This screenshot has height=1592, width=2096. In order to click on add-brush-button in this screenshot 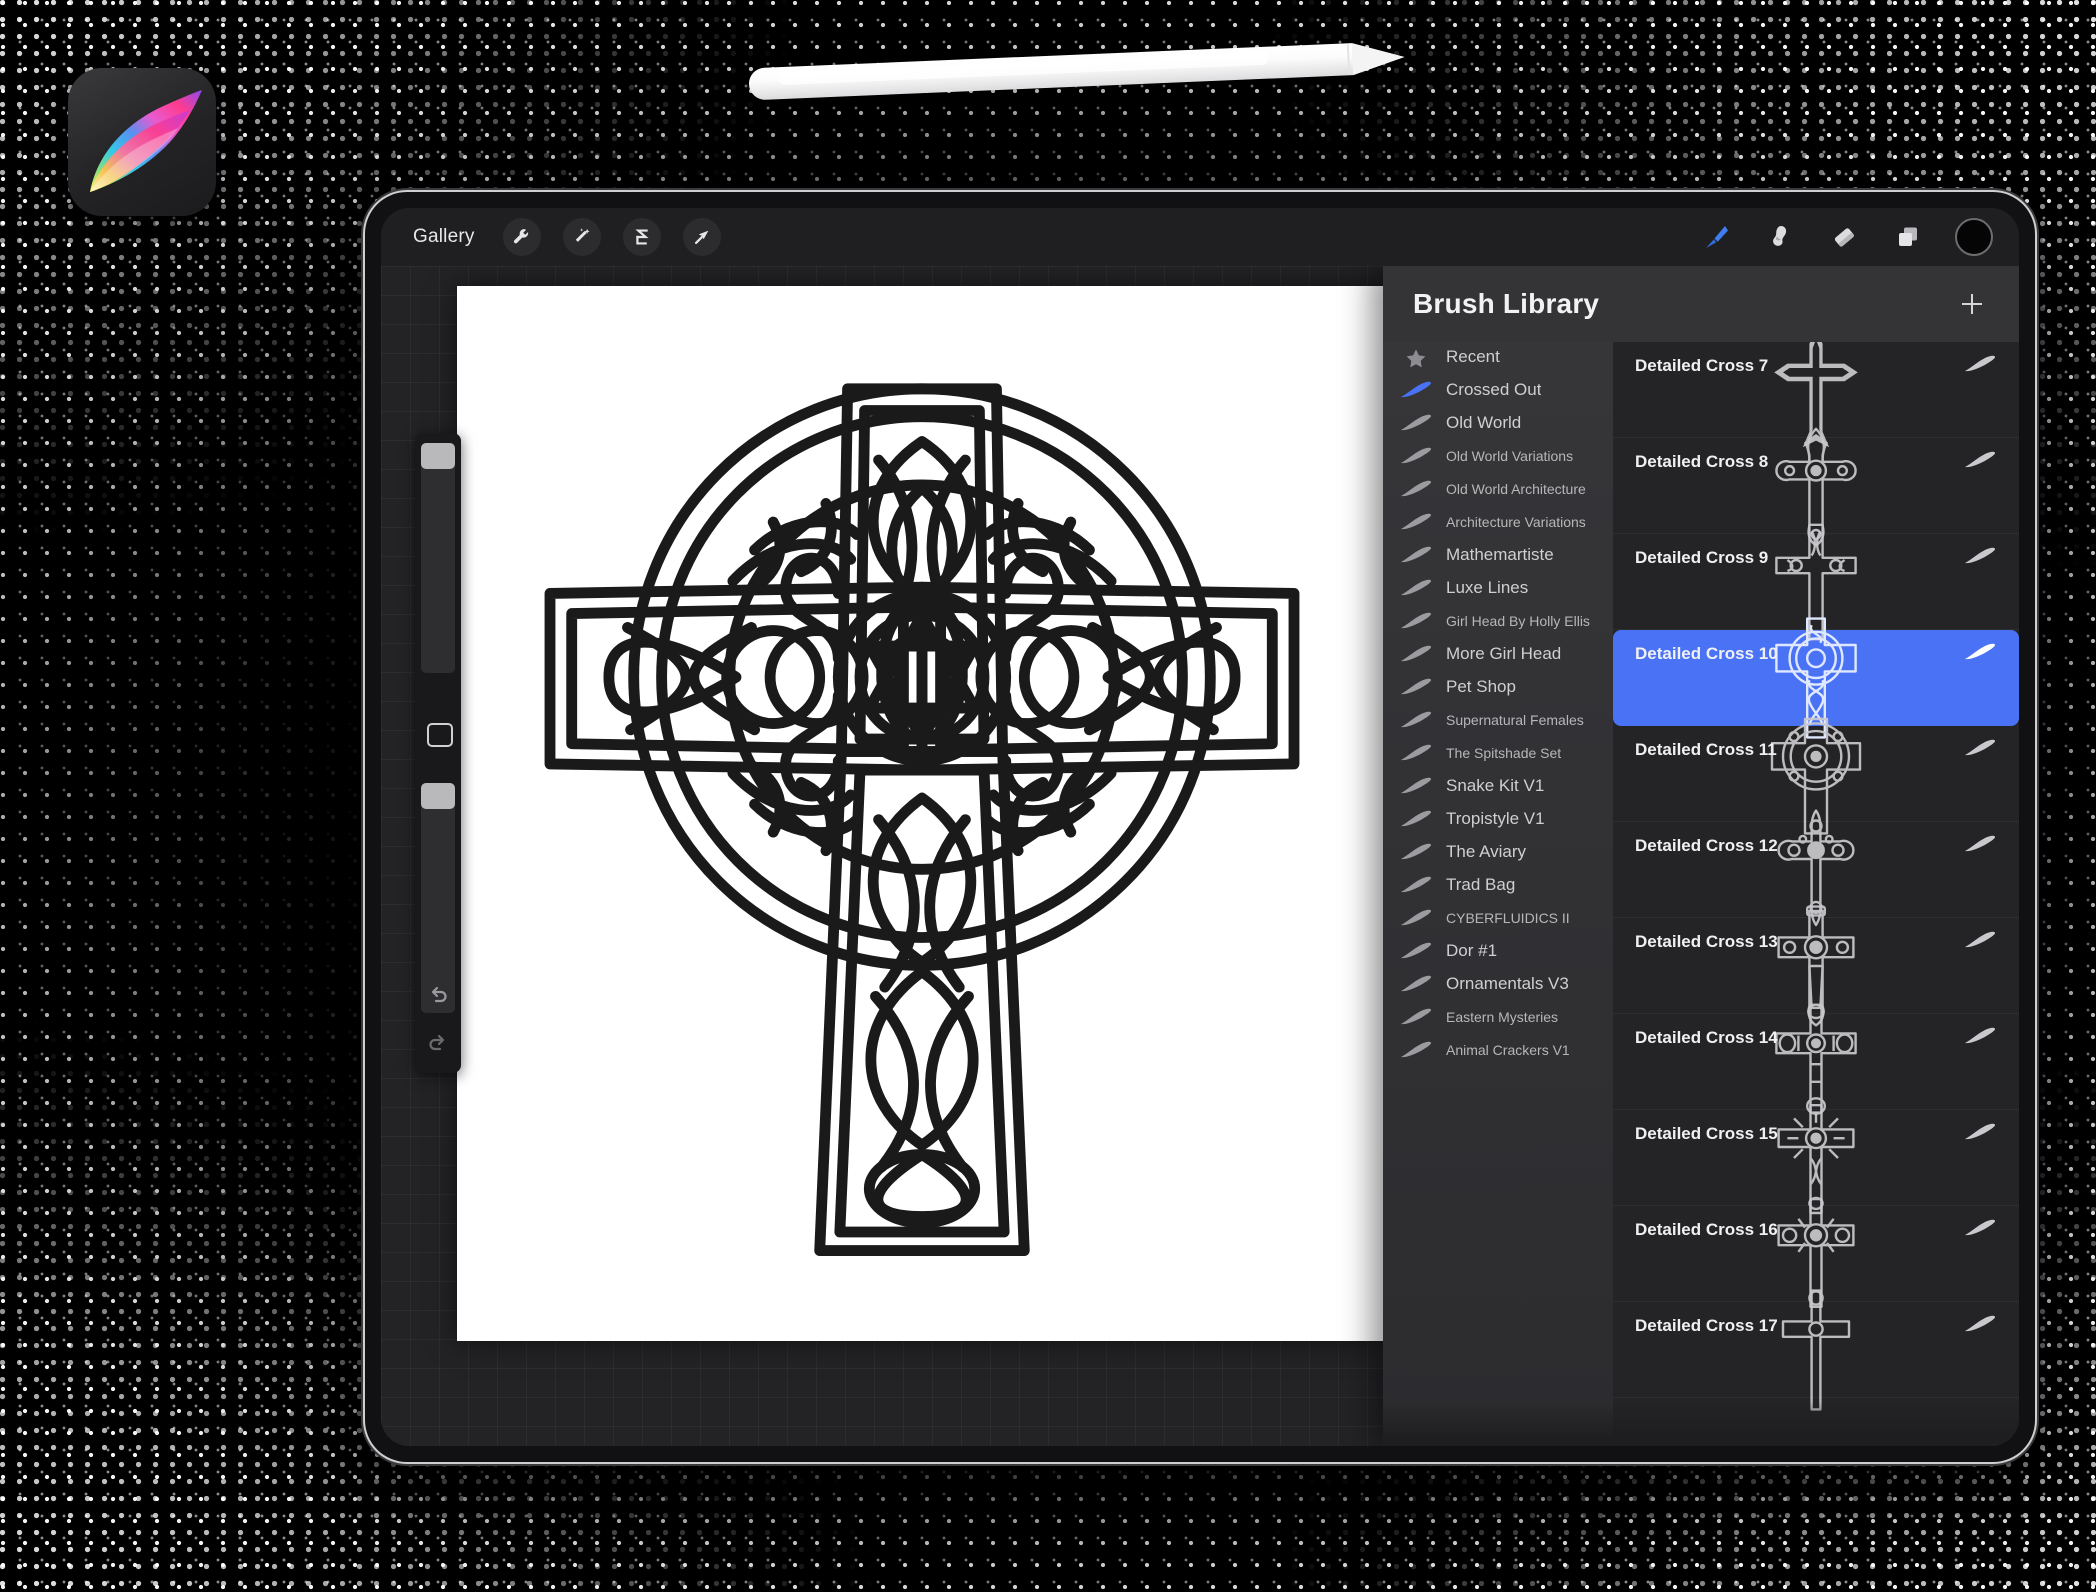, I will do `click(1972, 304)`.